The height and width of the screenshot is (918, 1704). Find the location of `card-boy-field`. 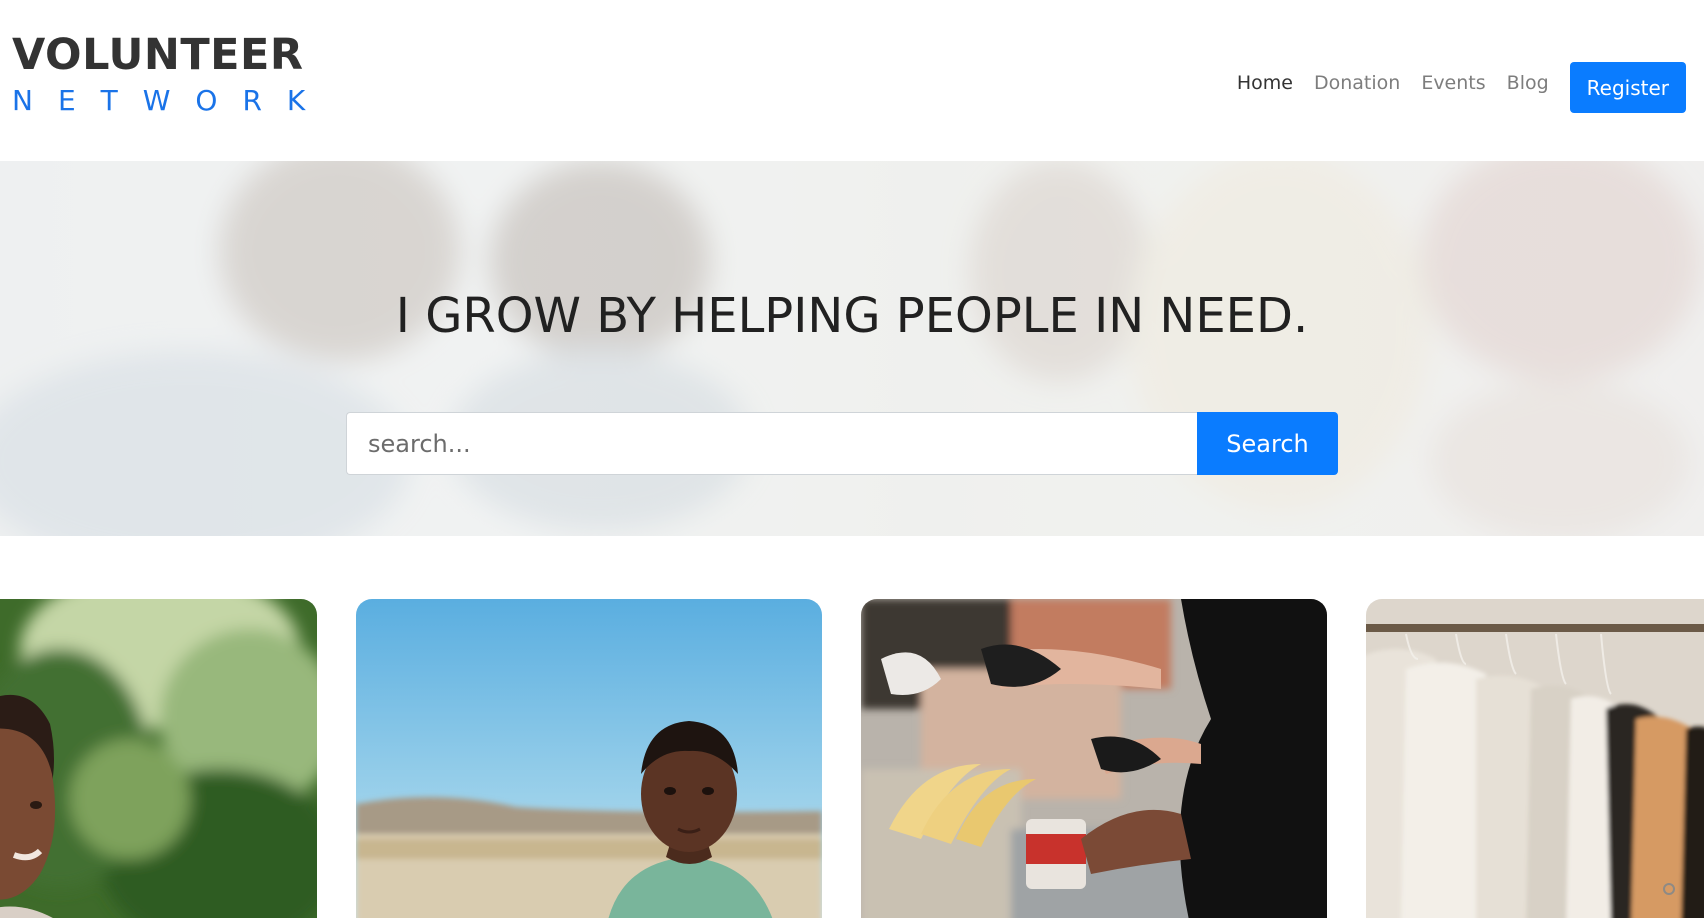

card-boy-field is located at coordinates (589, 758).